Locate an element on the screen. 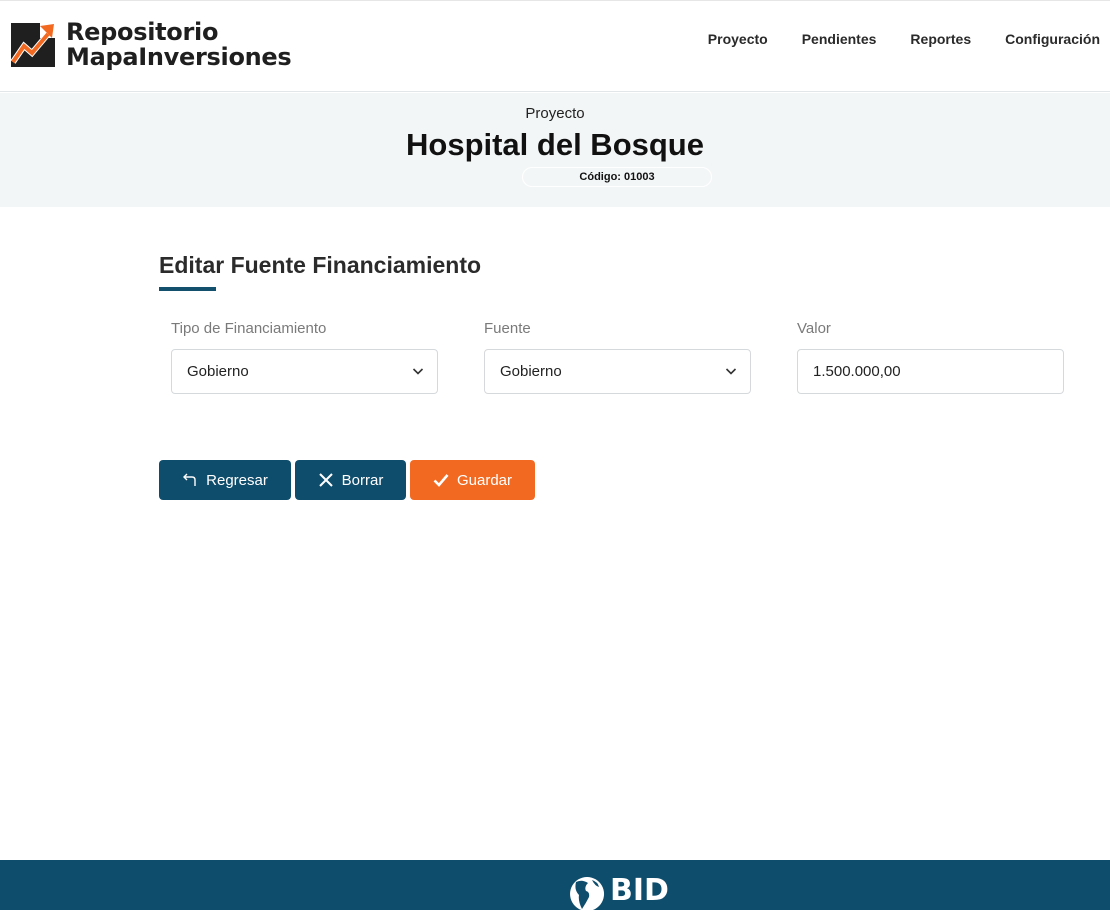 This screenshot has height=910, width=1110. brand-logo: Repositorio MapaInversiones is located at coordinates (151, 44).